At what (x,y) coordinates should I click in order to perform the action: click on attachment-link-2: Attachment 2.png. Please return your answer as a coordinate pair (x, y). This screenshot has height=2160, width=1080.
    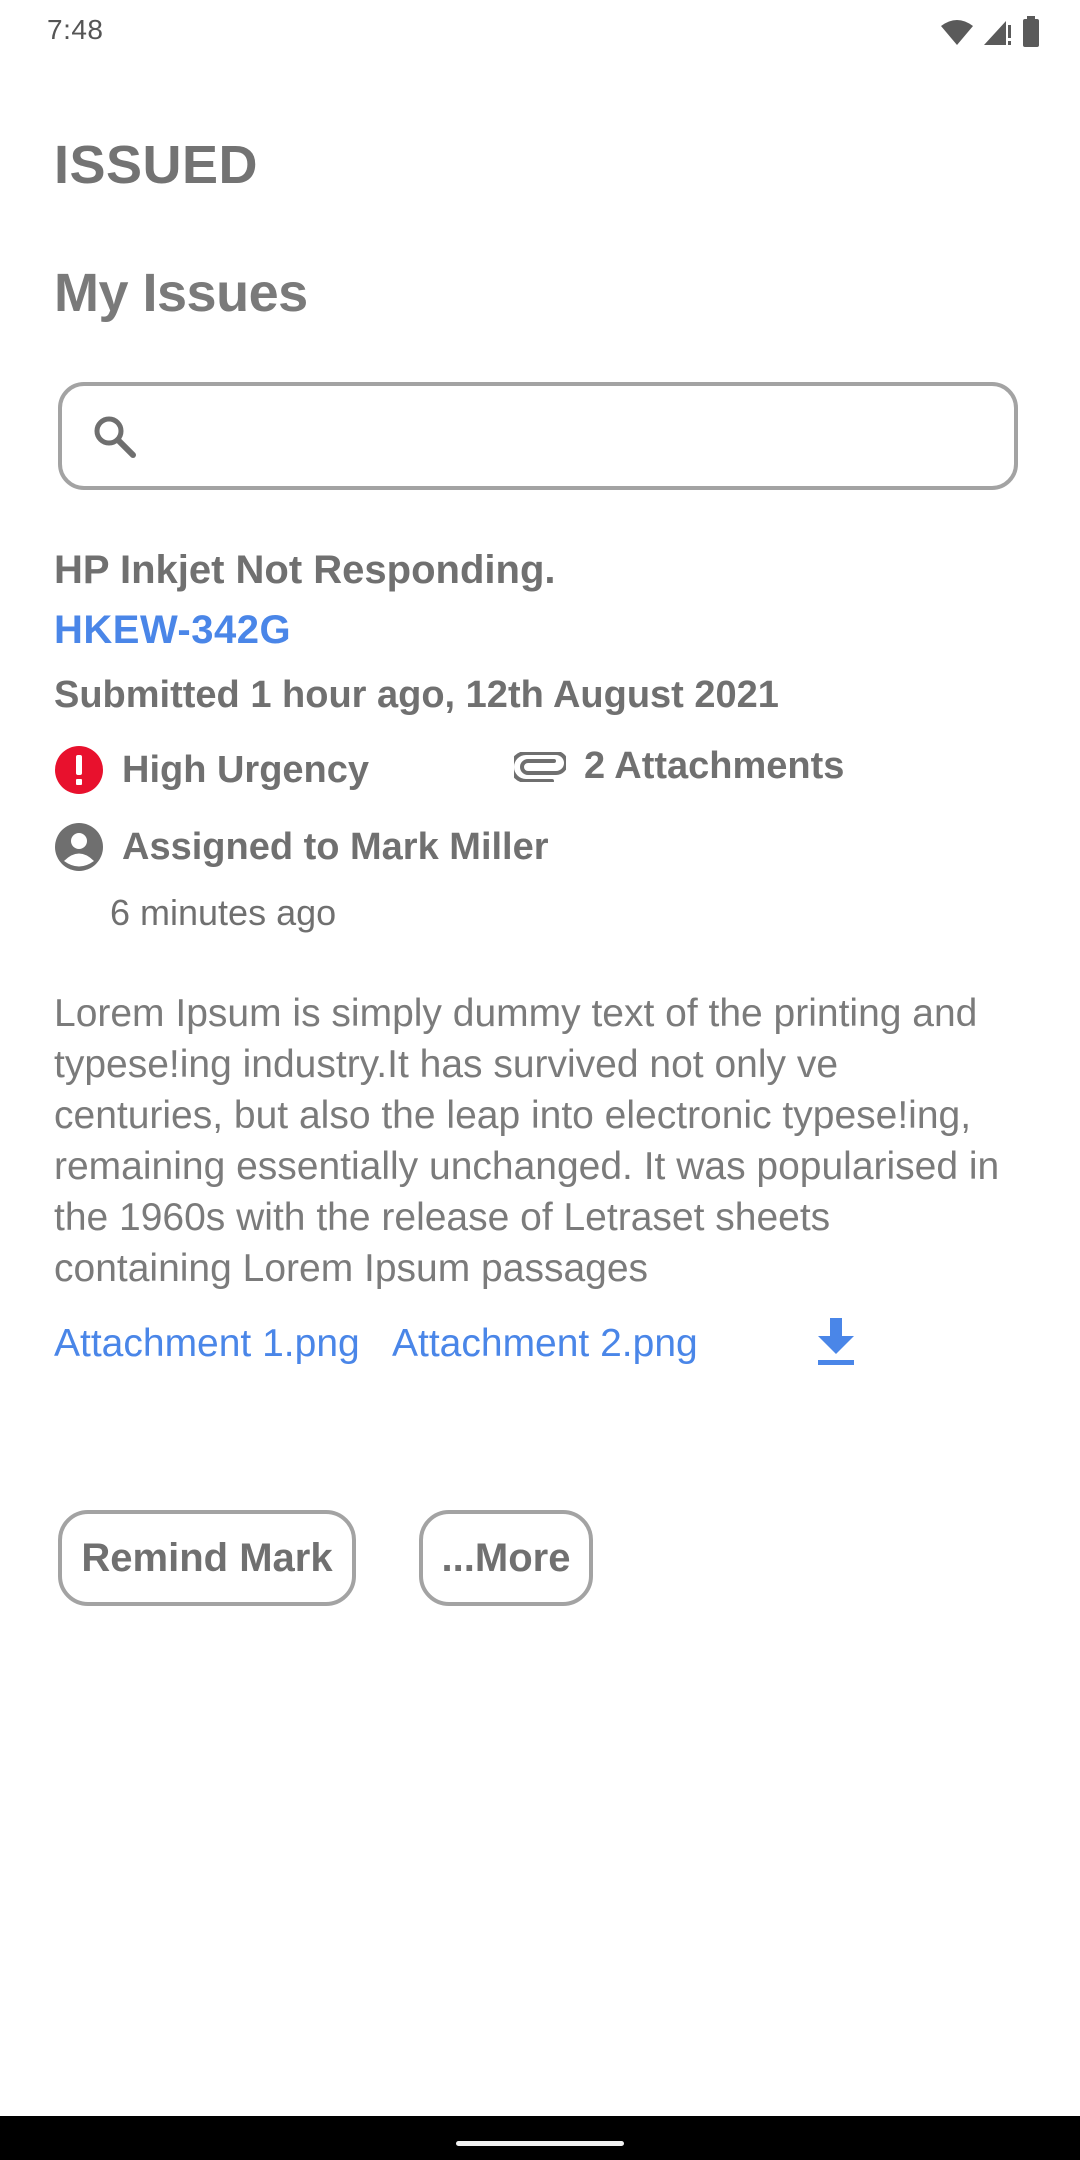
    Looking at the image, I should click on (546, 1344).